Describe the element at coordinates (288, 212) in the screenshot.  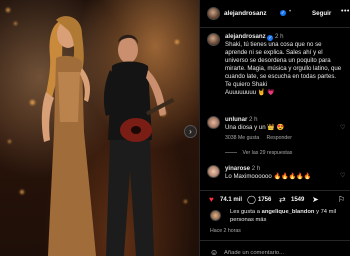
I see `liked-by-user: angelique_blandon` at that location.